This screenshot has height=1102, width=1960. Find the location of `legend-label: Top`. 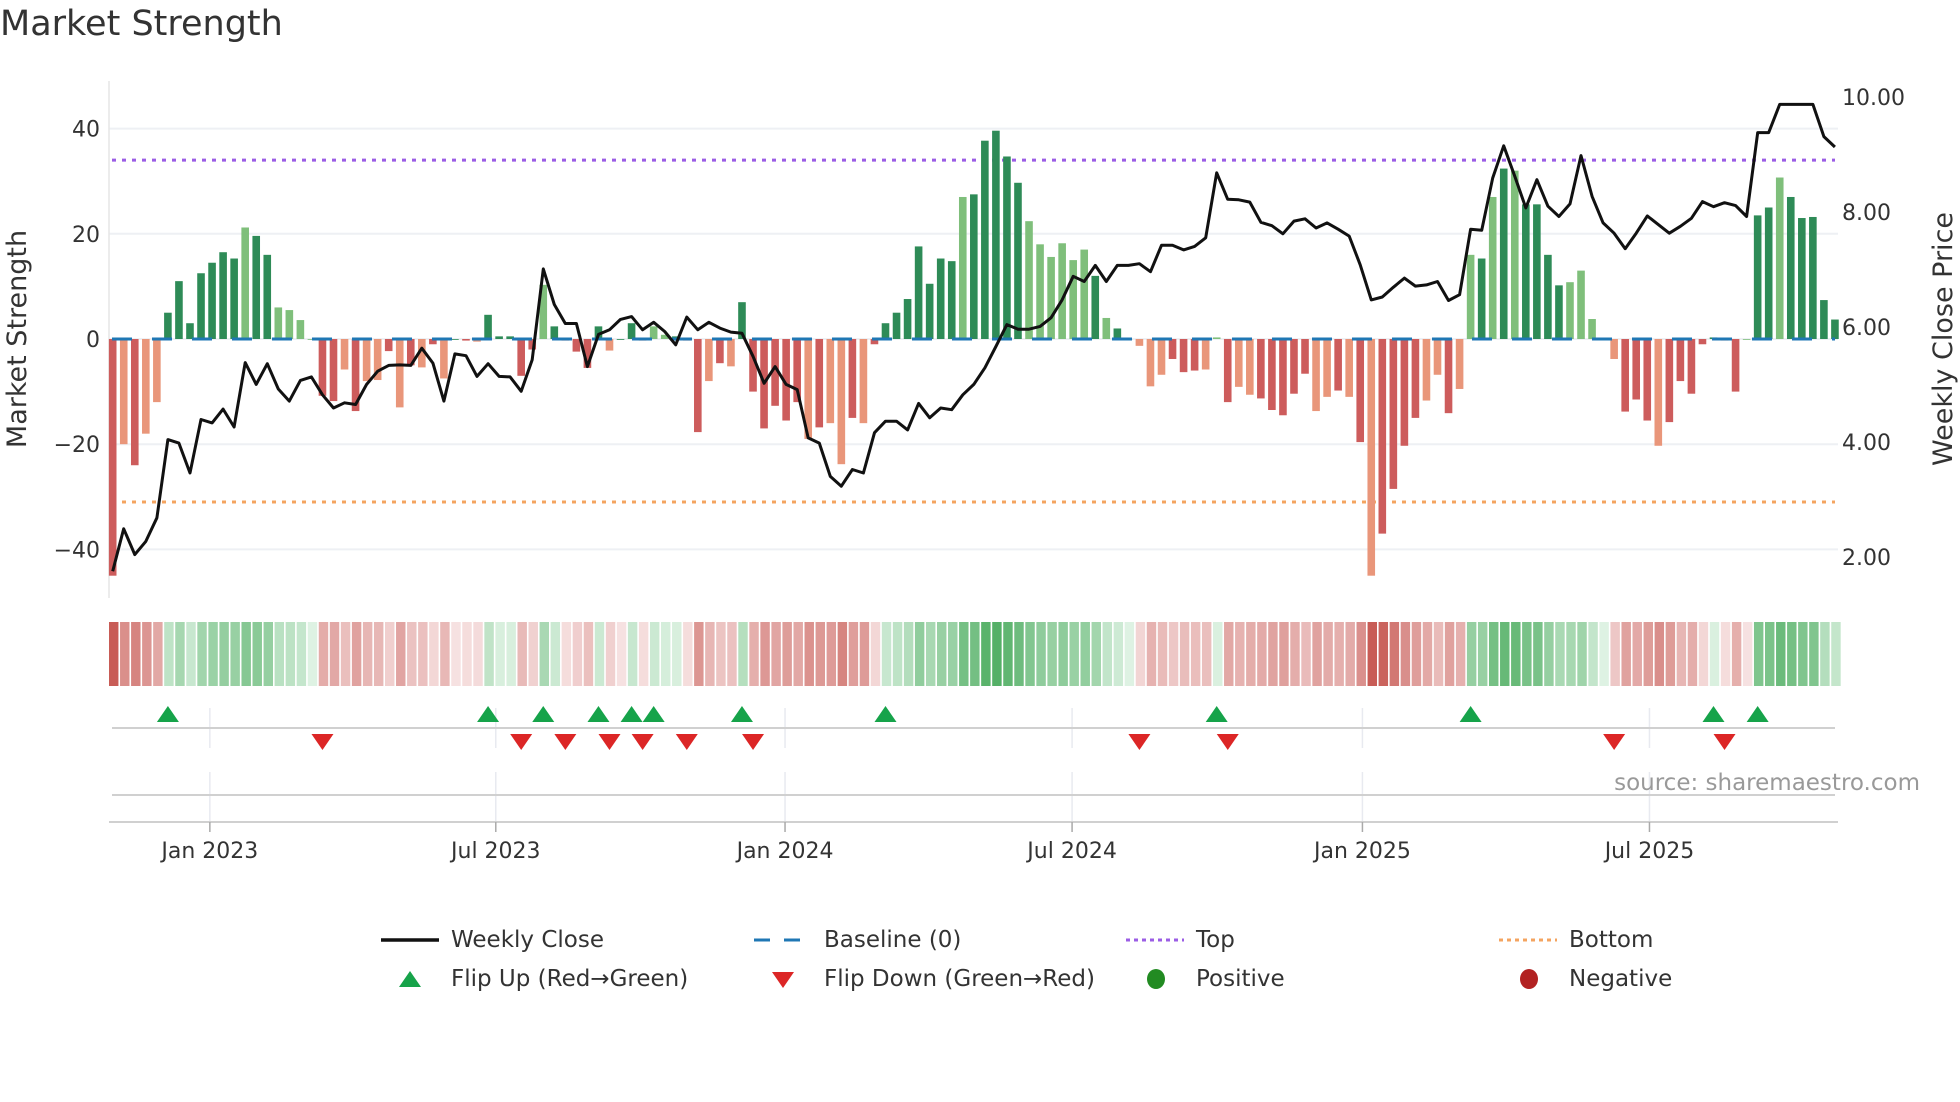

legend-label: Top is located at coordinates (1215, 940).